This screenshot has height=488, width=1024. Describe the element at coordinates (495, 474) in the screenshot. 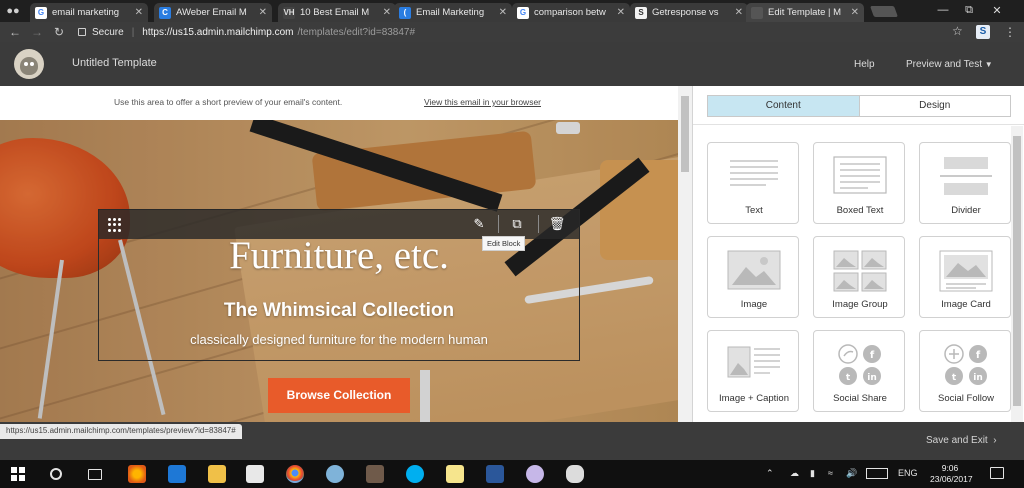

I see `word-icon` at that location.